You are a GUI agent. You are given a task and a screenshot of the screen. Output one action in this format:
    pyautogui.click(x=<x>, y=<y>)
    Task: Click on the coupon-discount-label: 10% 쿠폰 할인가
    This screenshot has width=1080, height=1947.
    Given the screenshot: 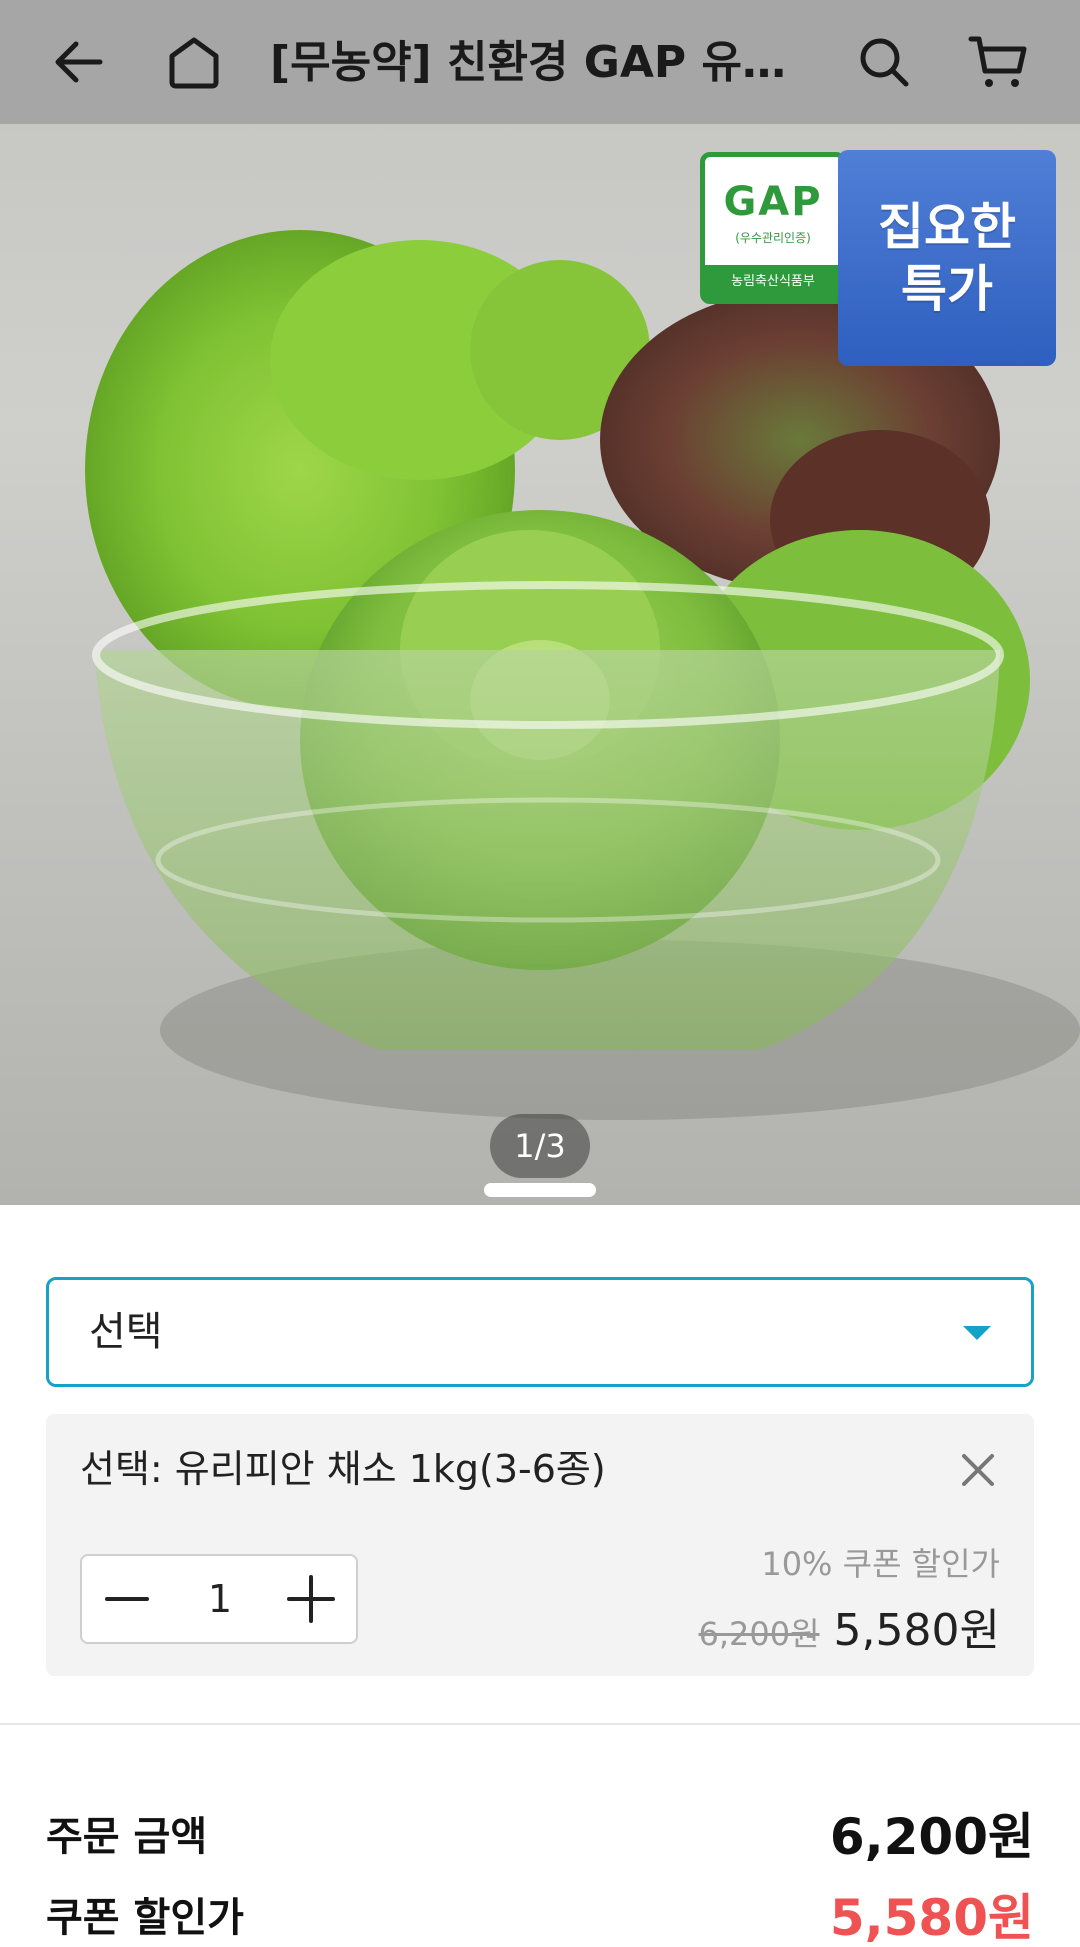 What is the action you would take?
    pyautogui.click(x=880, y=1564)
    